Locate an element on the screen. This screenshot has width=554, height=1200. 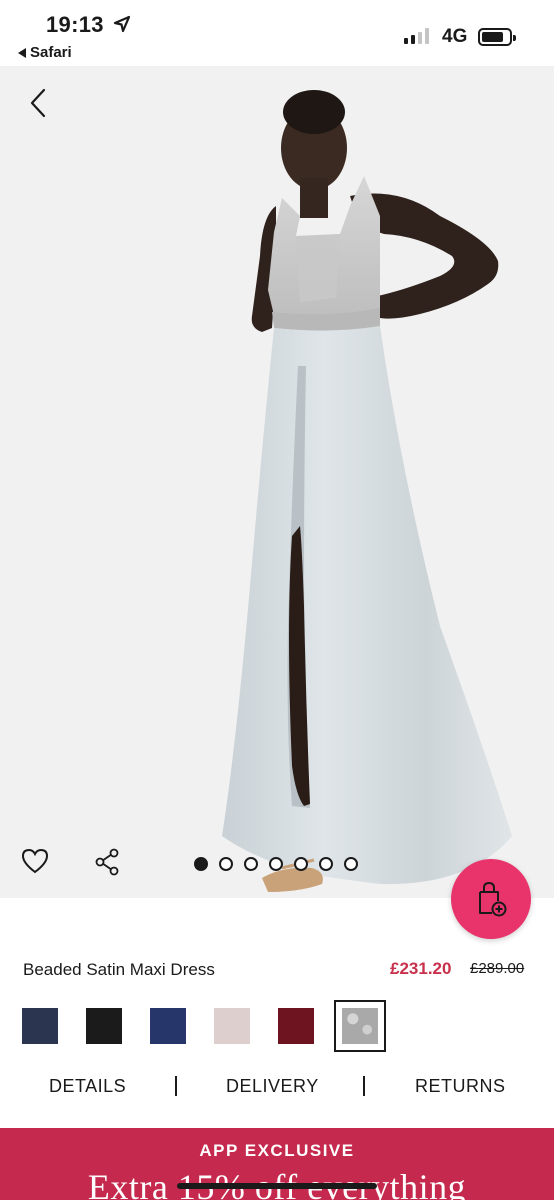
carousel-dots is located at coordinates (276, 864).